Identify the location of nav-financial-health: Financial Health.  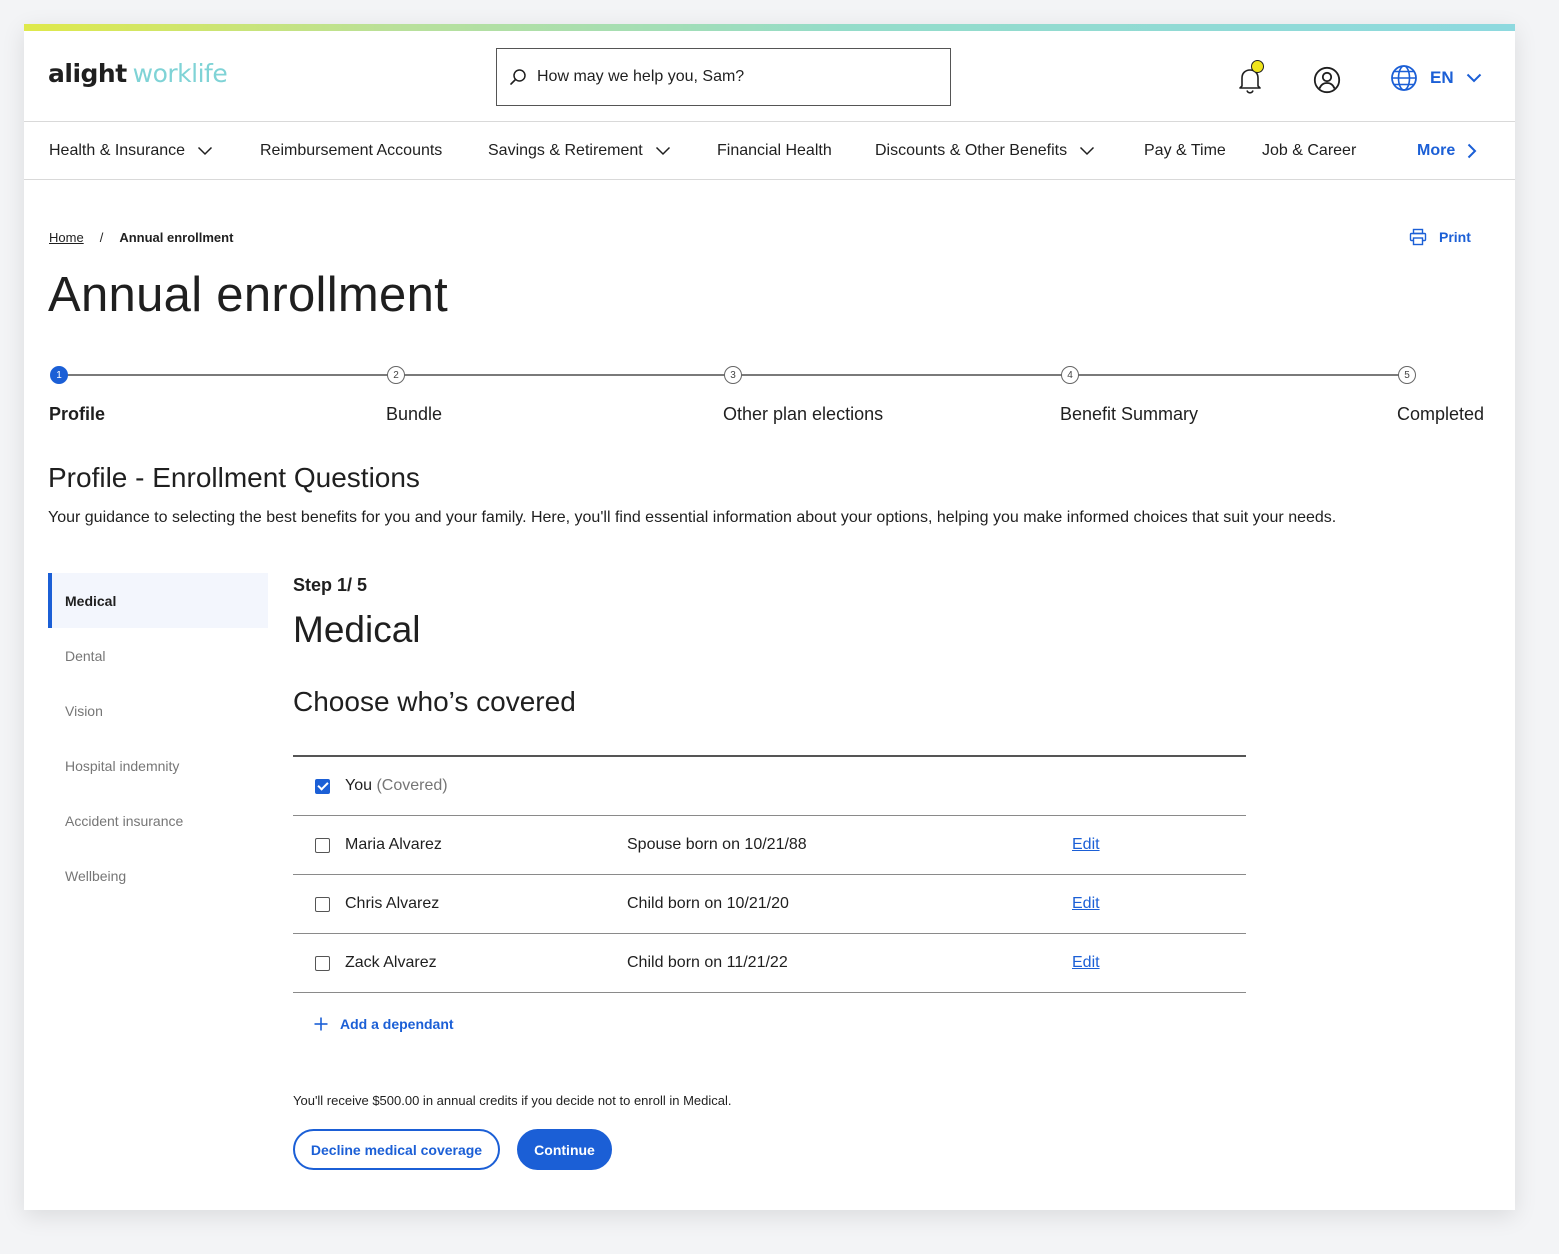
(774, 151).